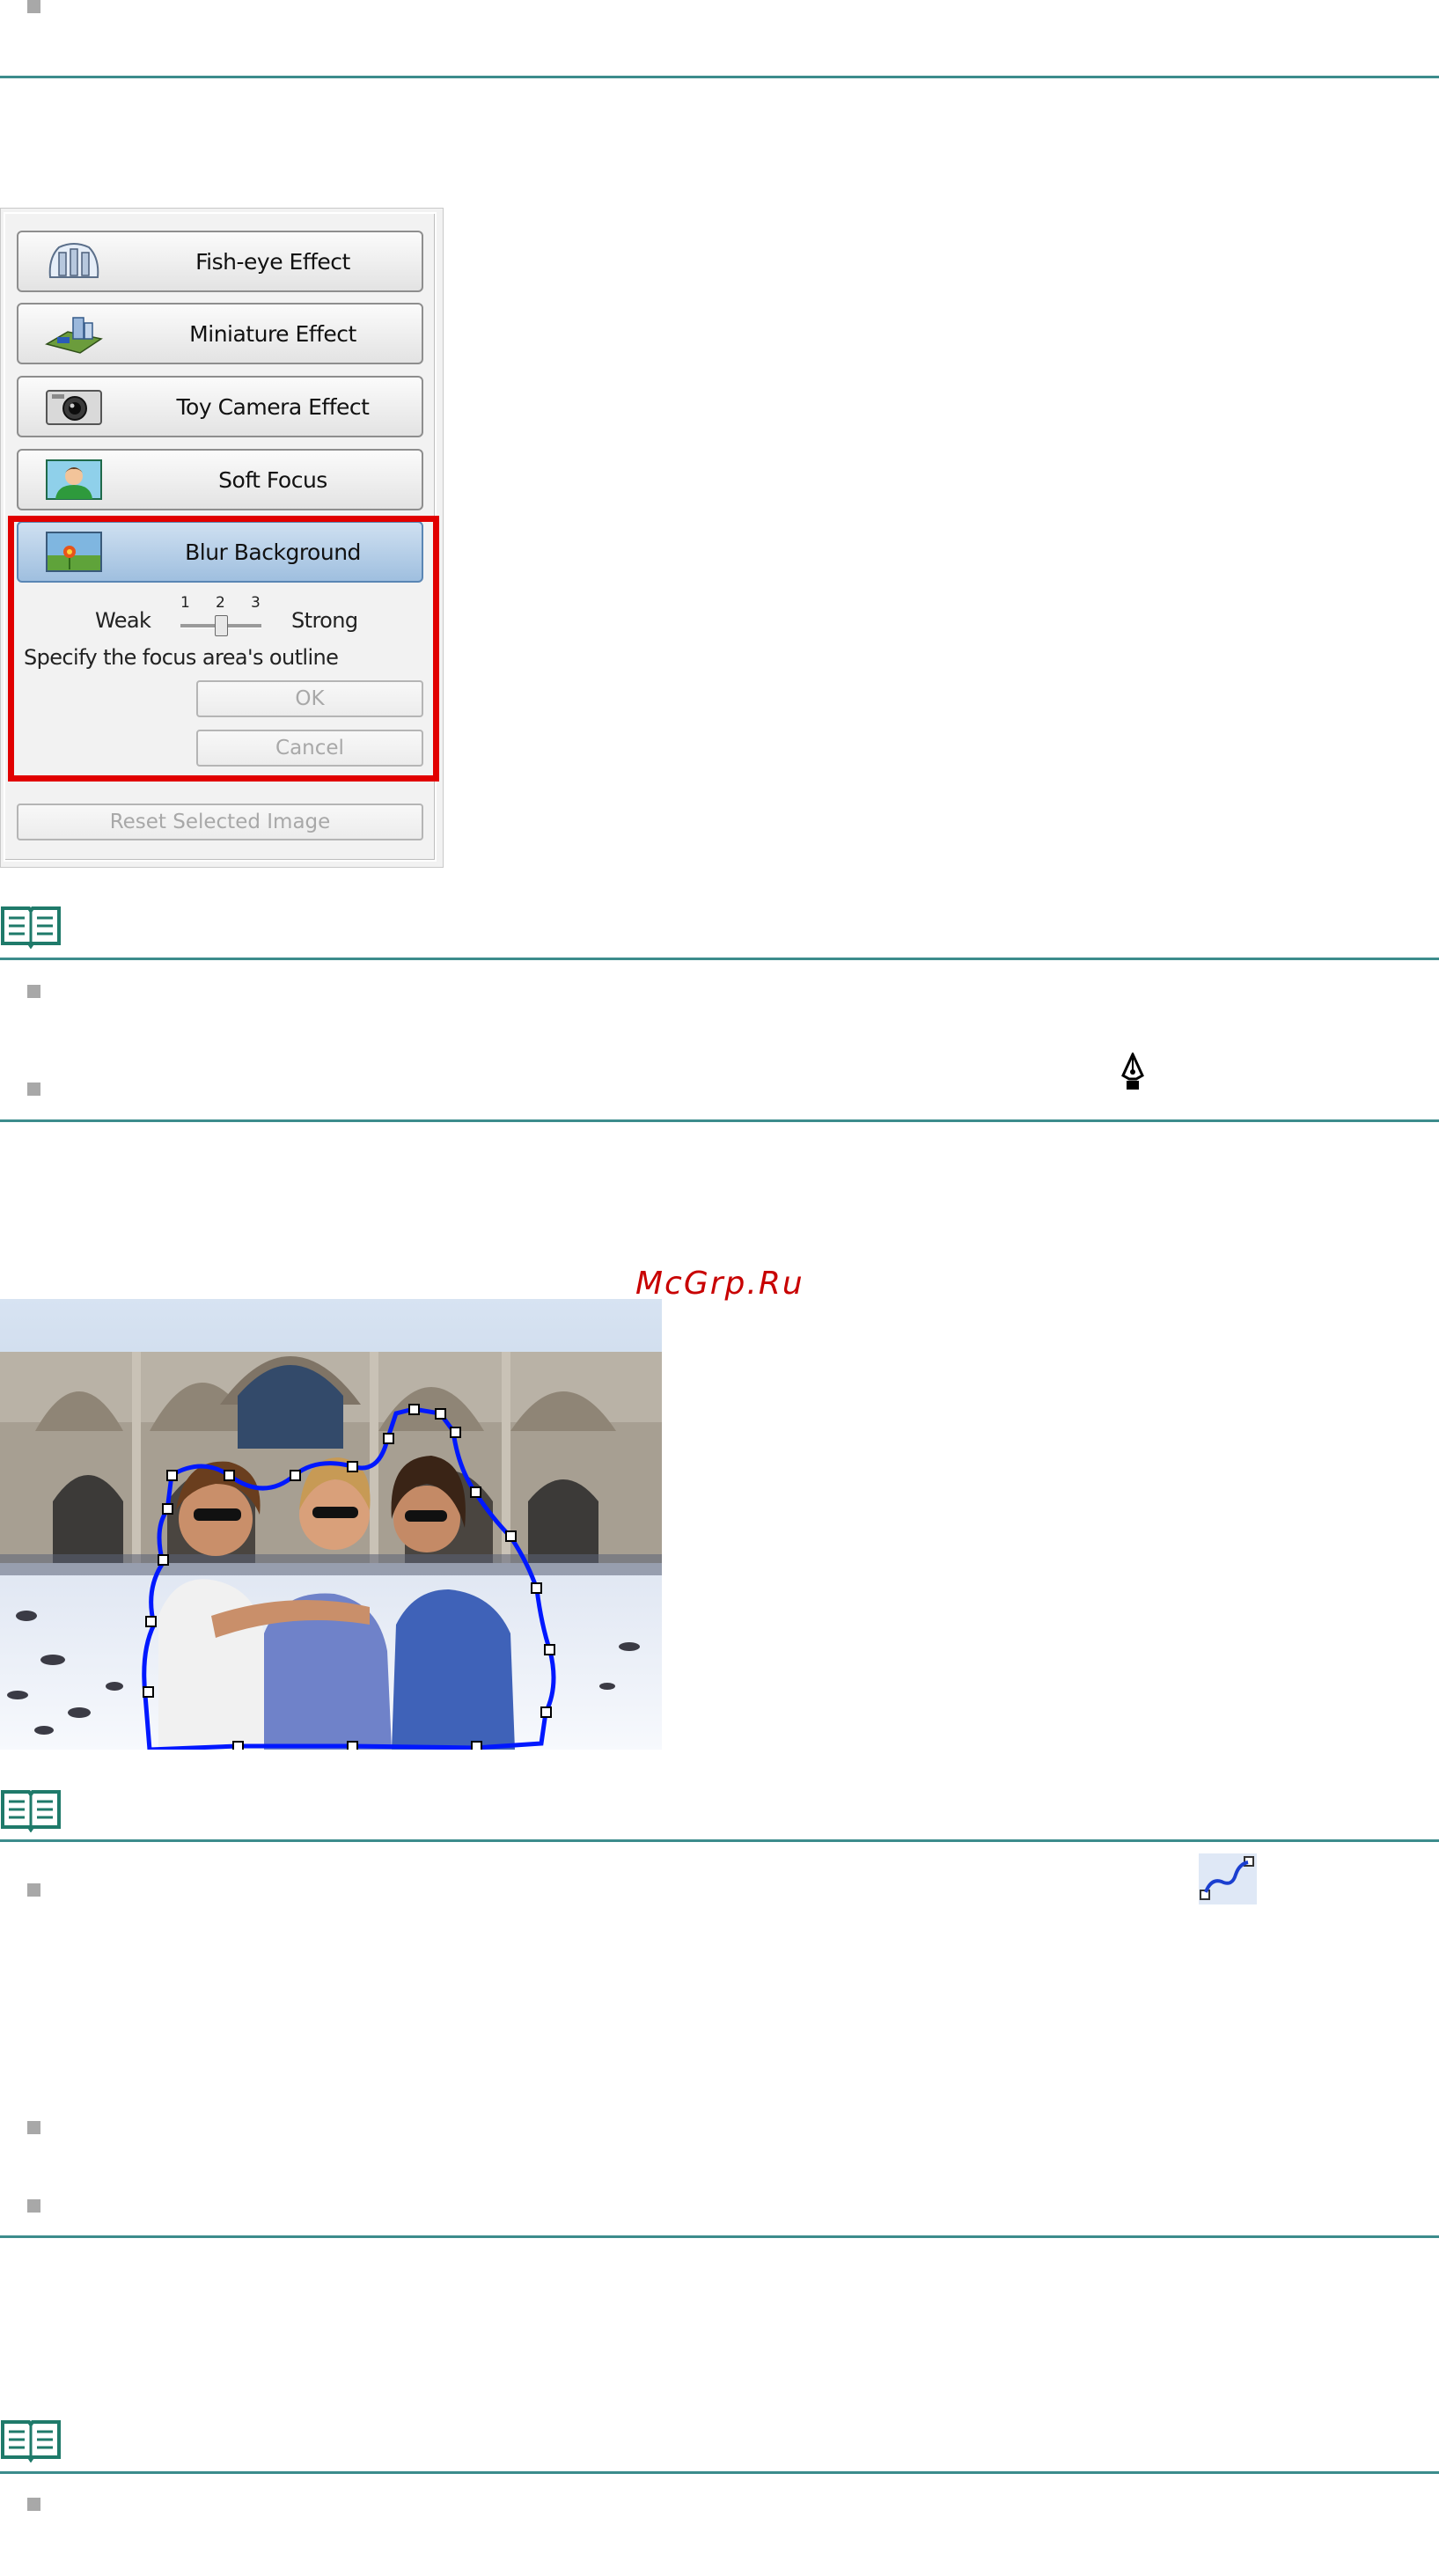  Describe the element at coordinates (719, 77) in the screenshot. I see `section-divider` at that location.